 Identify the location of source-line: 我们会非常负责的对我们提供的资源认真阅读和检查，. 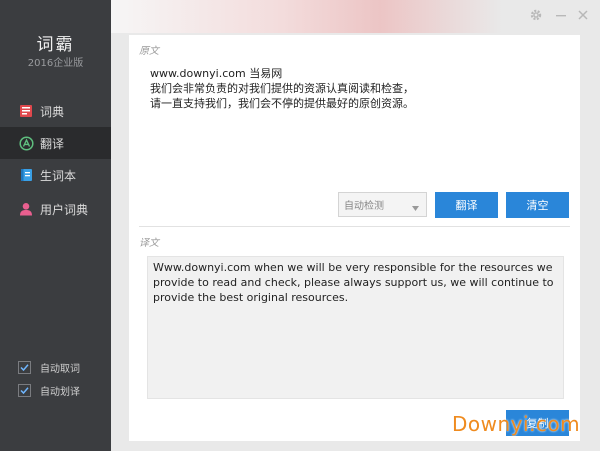
(282, 88).